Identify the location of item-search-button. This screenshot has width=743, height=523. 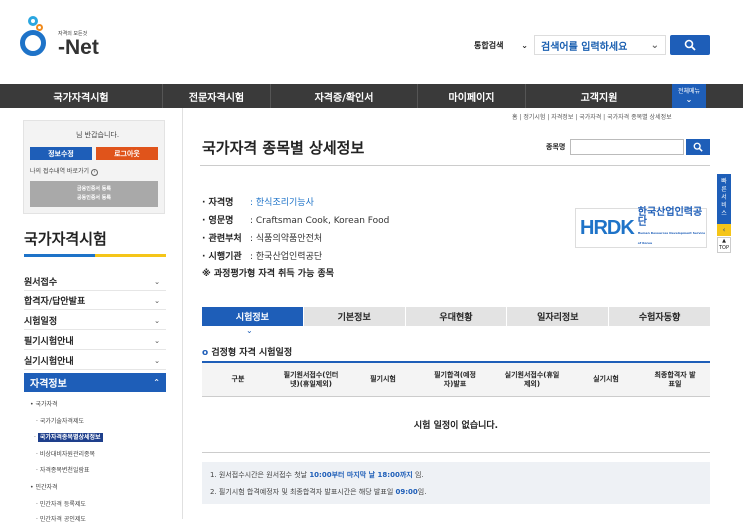
(698, 147).